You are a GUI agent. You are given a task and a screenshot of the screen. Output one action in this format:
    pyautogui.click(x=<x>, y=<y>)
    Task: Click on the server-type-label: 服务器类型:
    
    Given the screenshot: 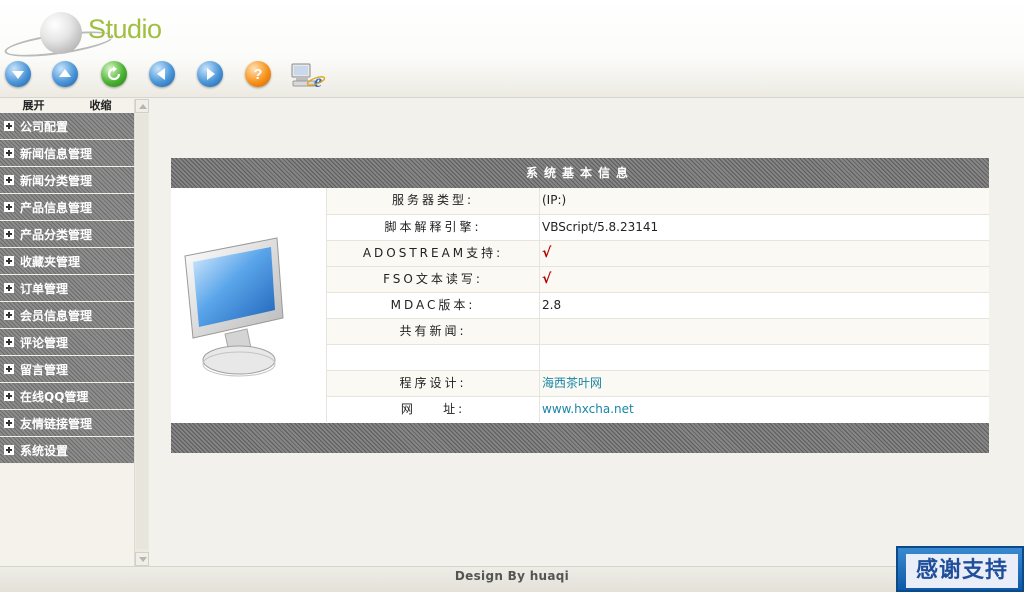 What is the action you would take?
    pyautogui.click(x=433, y=201)
    